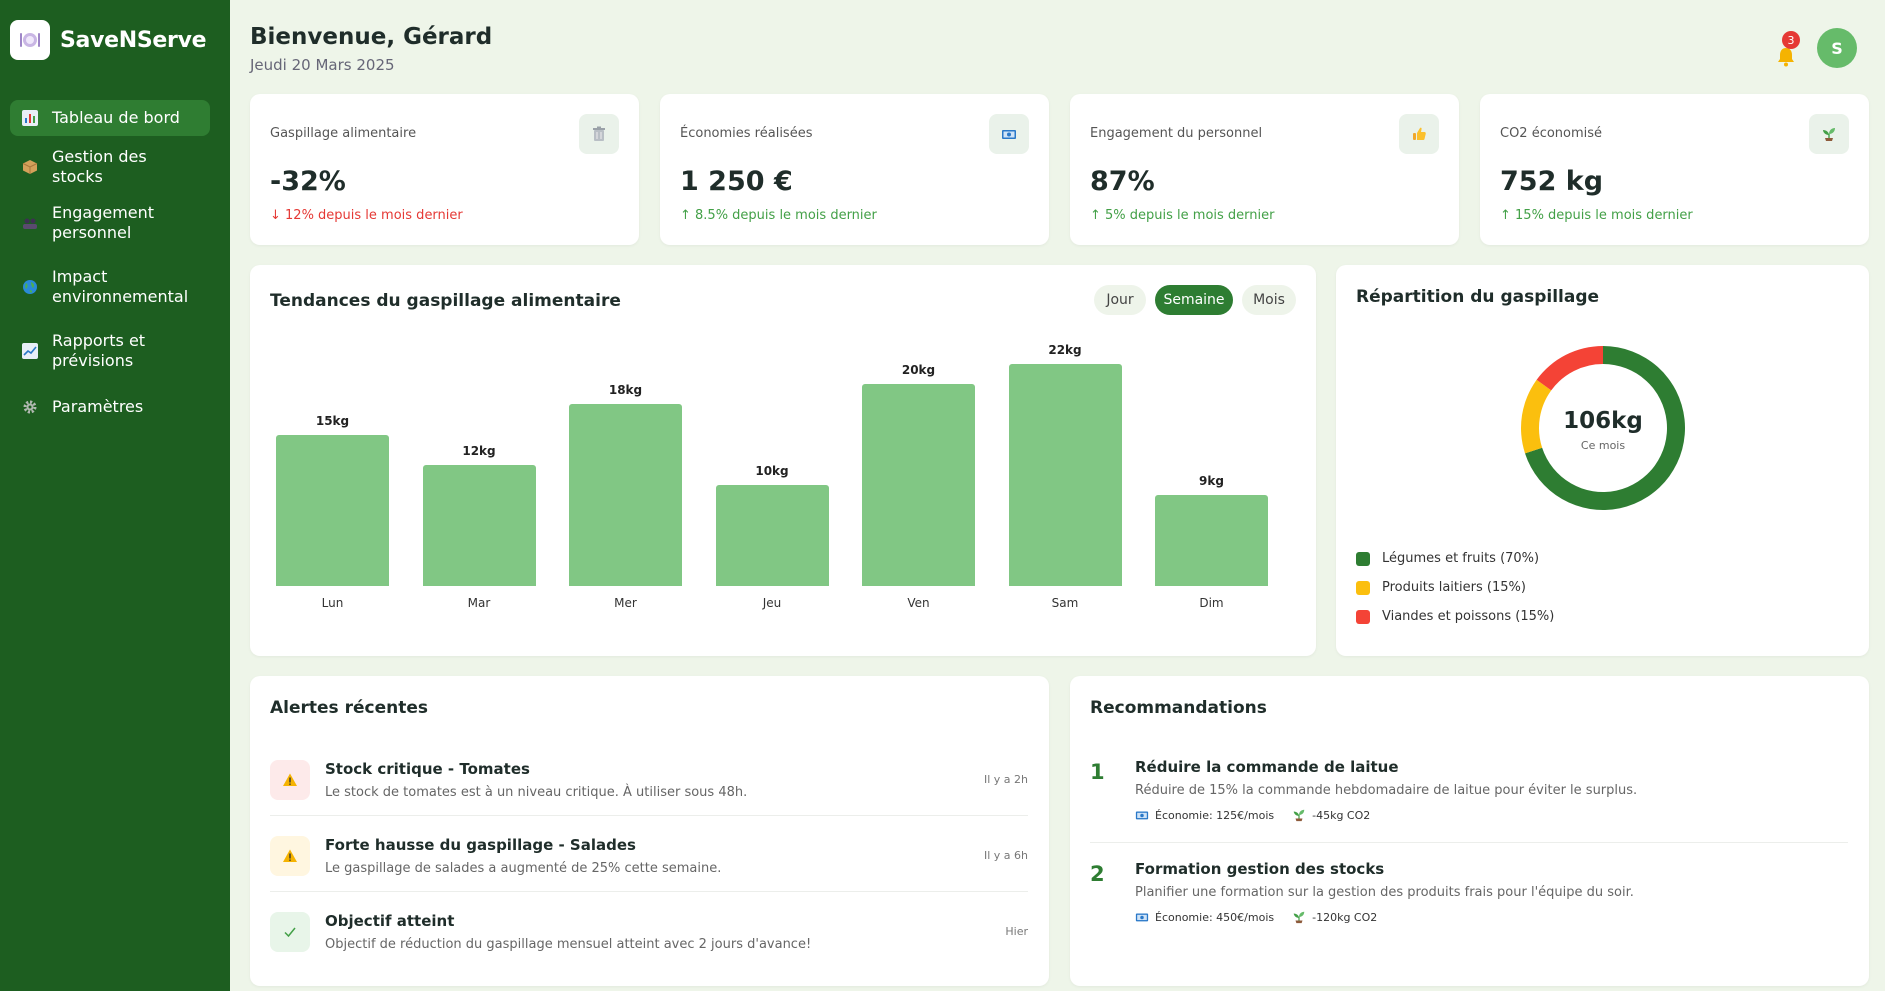 The image size is (1885, 991). Describe the element at coordinates (1016, 931) in the screenshot. I see `alert-time: Hier` at that location.